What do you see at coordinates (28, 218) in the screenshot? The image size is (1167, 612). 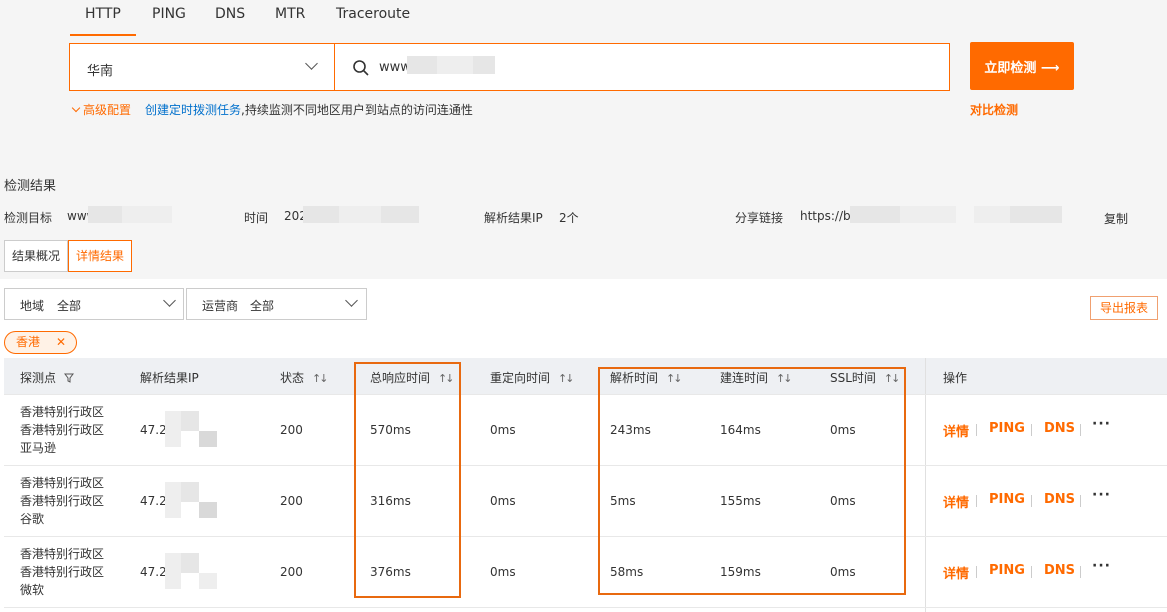 I see `target-label: 检测目标` at bounding box center [28, 218].